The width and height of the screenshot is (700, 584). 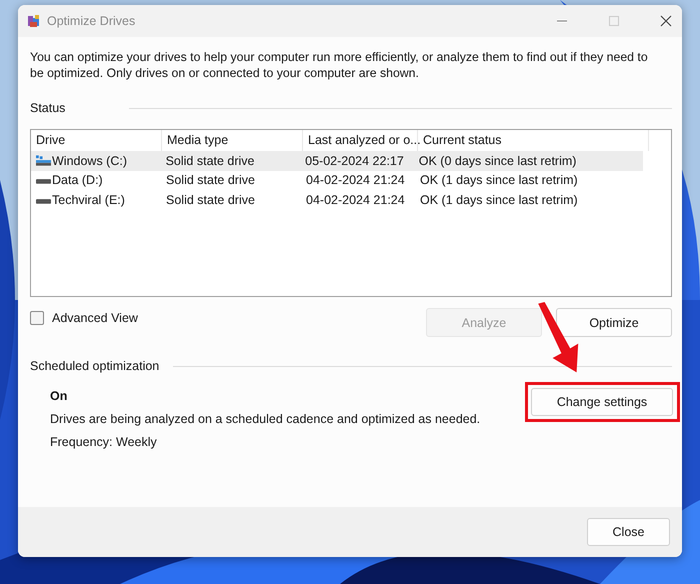 What do you see at coordinates (628, 532) in the screenshot?
I see `close-button: Close` at bounding box center [628, 532].